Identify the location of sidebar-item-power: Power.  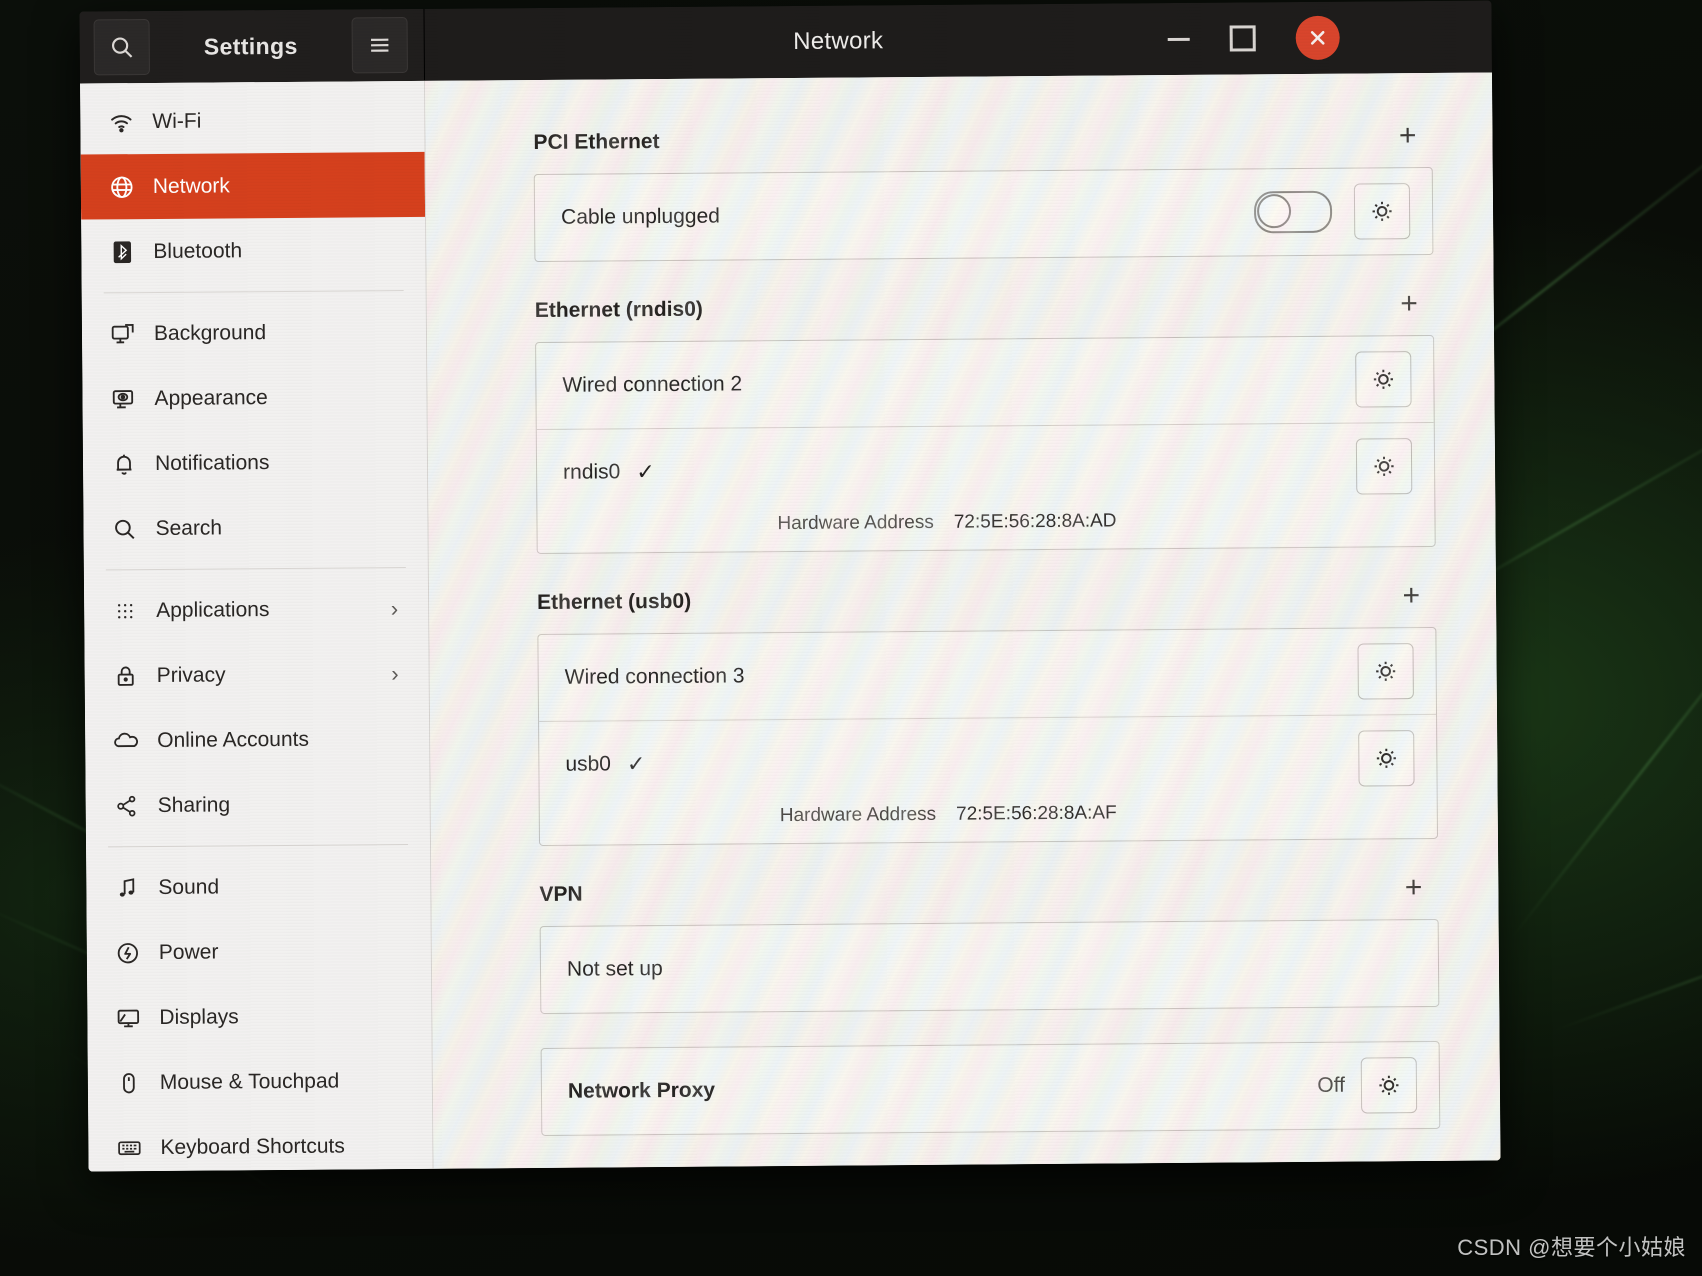
(259, 952).